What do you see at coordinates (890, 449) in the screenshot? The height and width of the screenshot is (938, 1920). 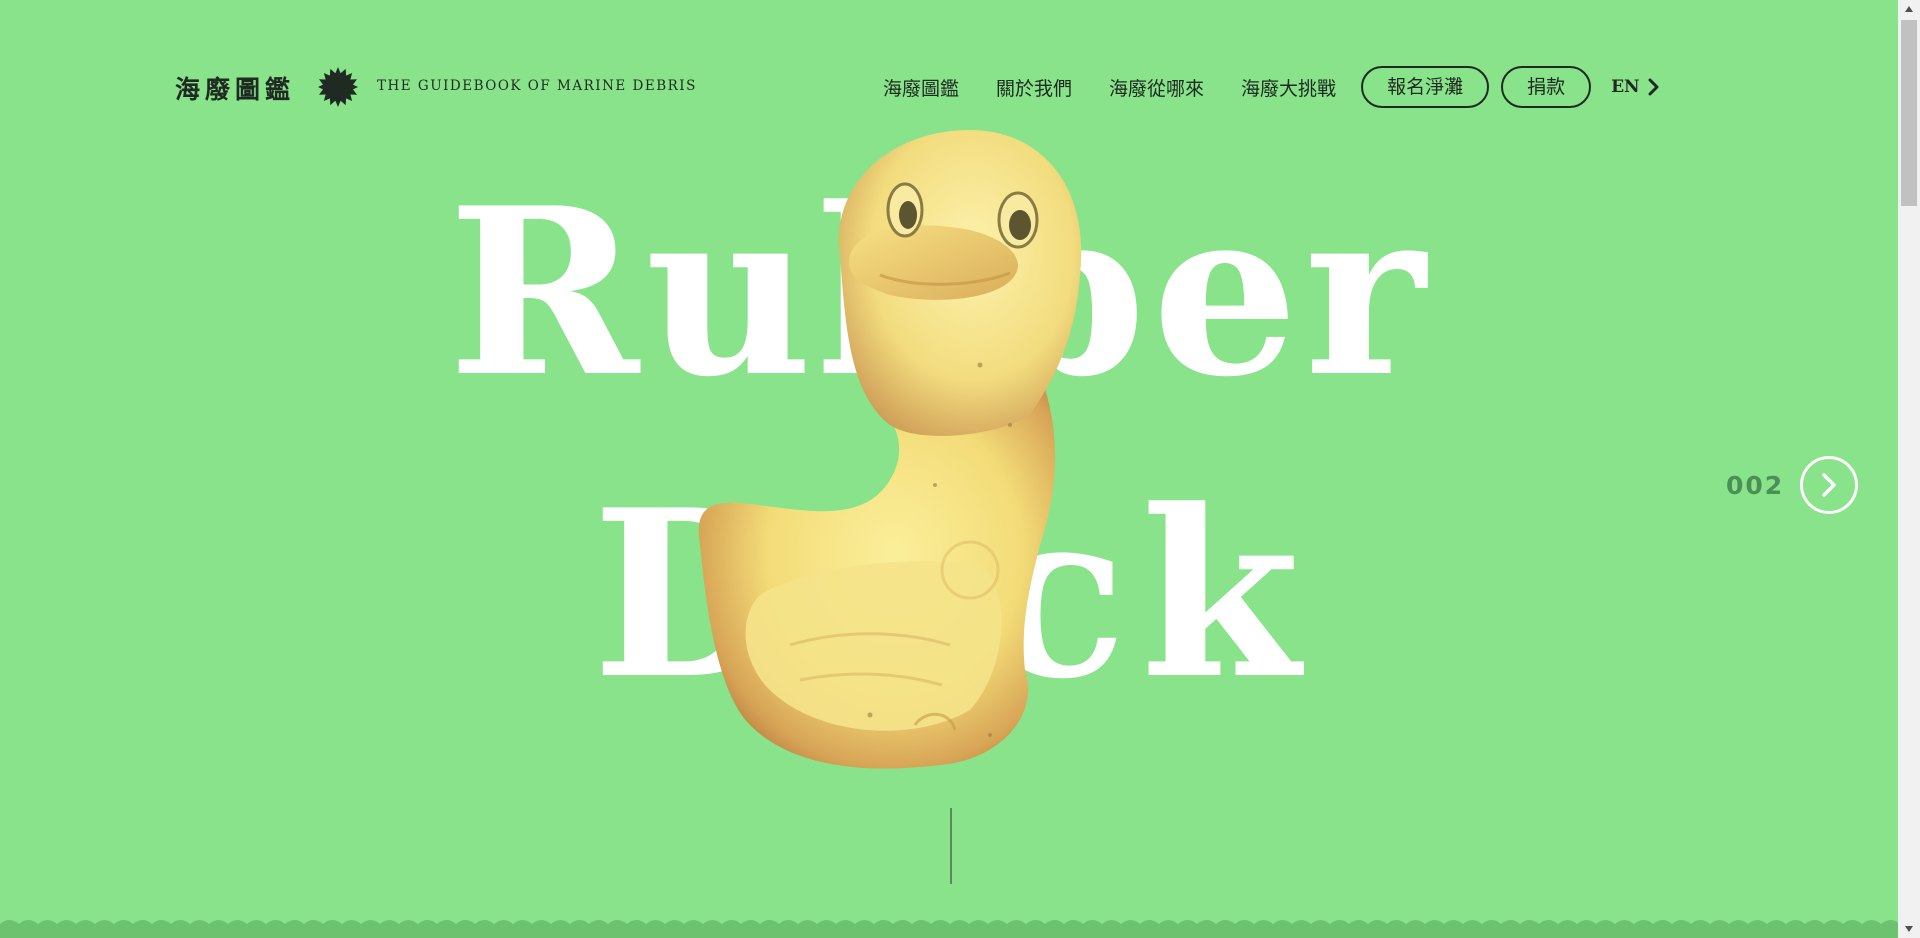 I see `rubber-duck-image` at bounding box center [890, 449].